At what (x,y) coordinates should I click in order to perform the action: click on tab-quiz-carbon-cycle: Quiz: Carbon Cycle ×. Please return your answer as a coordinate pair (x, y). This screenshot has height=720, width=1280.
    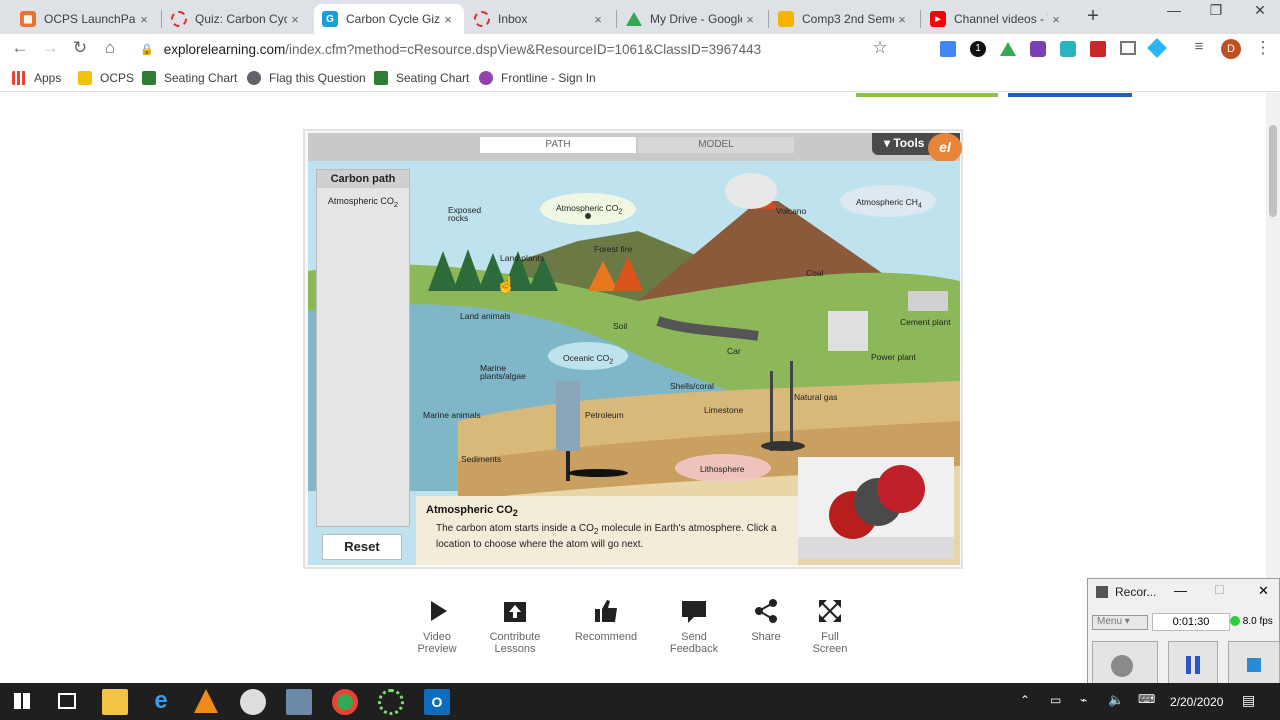
    Looking at the image, I should click on (237, 19).